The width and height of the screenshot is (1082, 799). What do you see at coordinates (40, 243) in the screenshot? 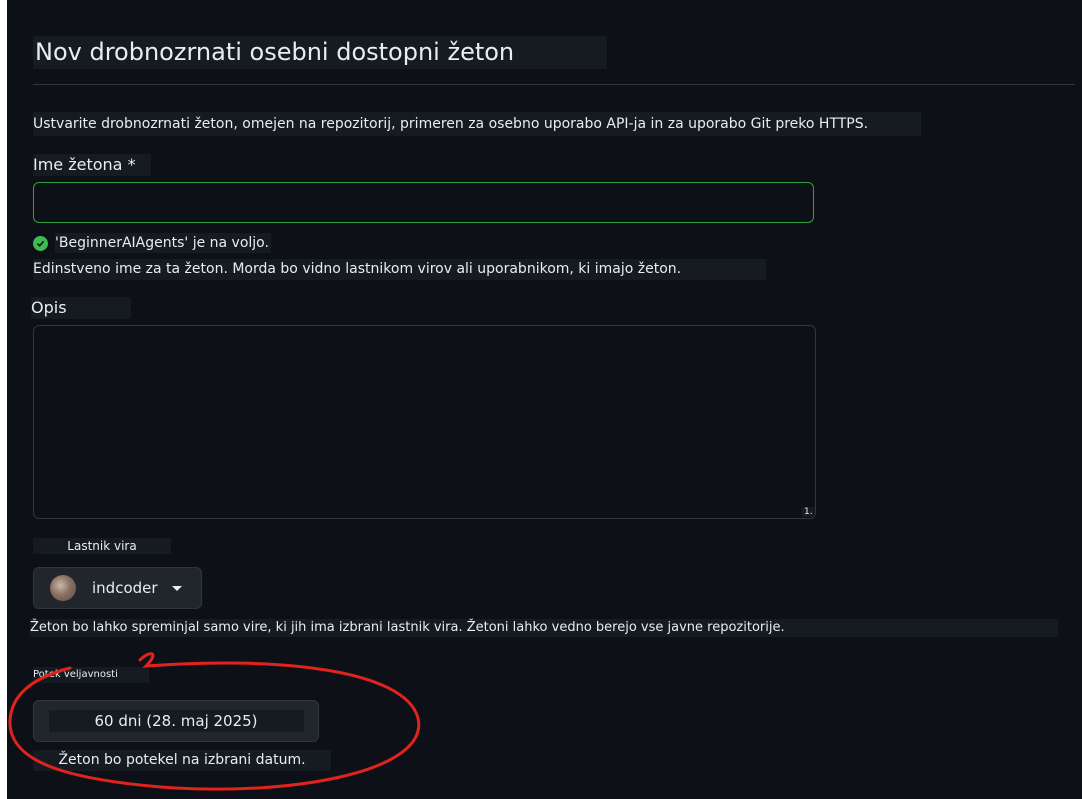
I see `check-circle-icon` at bounding box center [40, 243].